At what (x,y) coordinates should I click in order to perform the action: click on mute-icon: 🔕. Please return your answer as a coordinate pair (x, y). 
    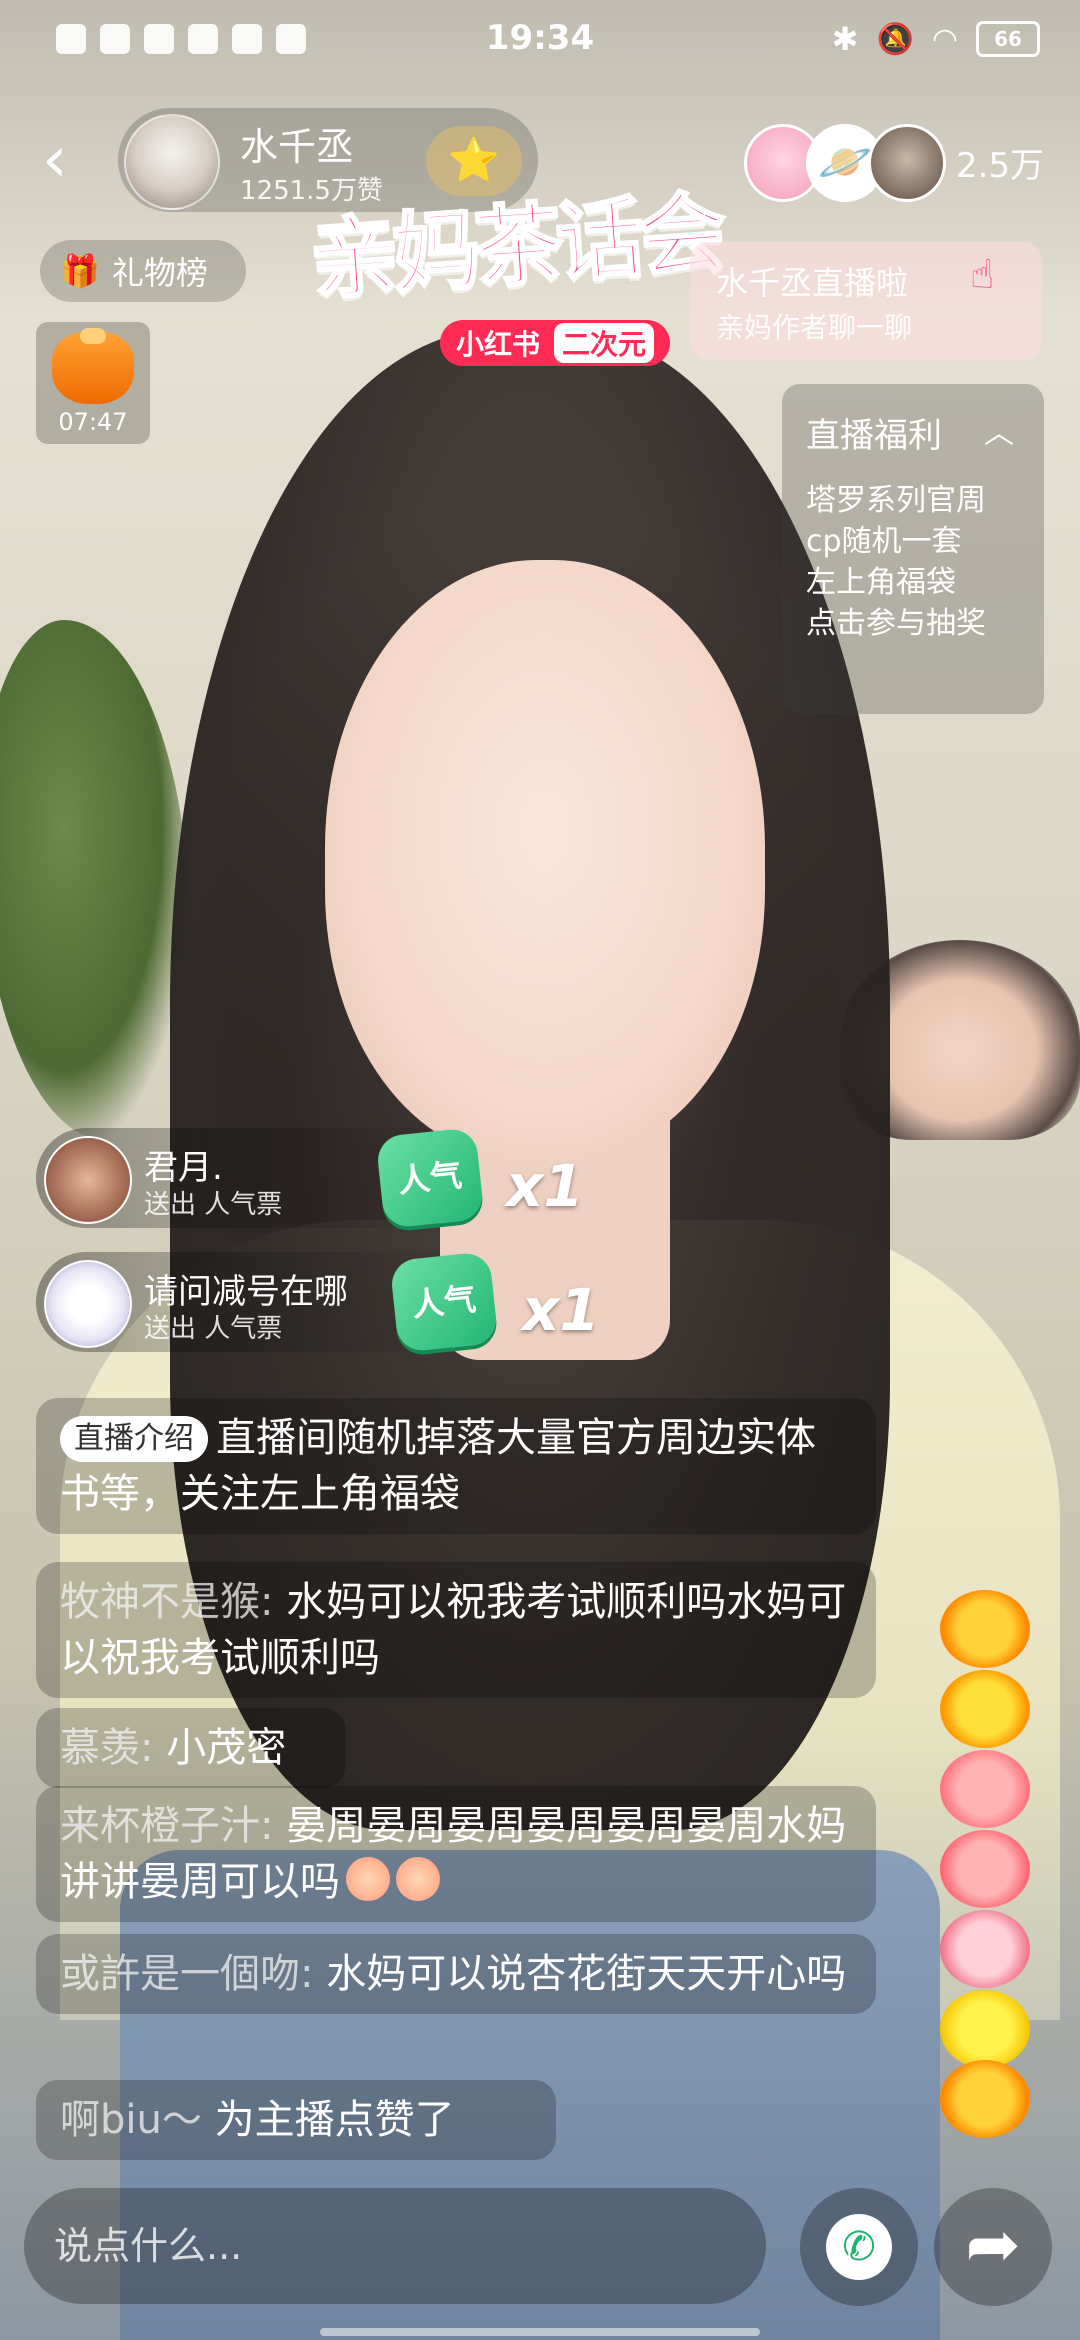
    Looking at the image, I should click on (895, 39).